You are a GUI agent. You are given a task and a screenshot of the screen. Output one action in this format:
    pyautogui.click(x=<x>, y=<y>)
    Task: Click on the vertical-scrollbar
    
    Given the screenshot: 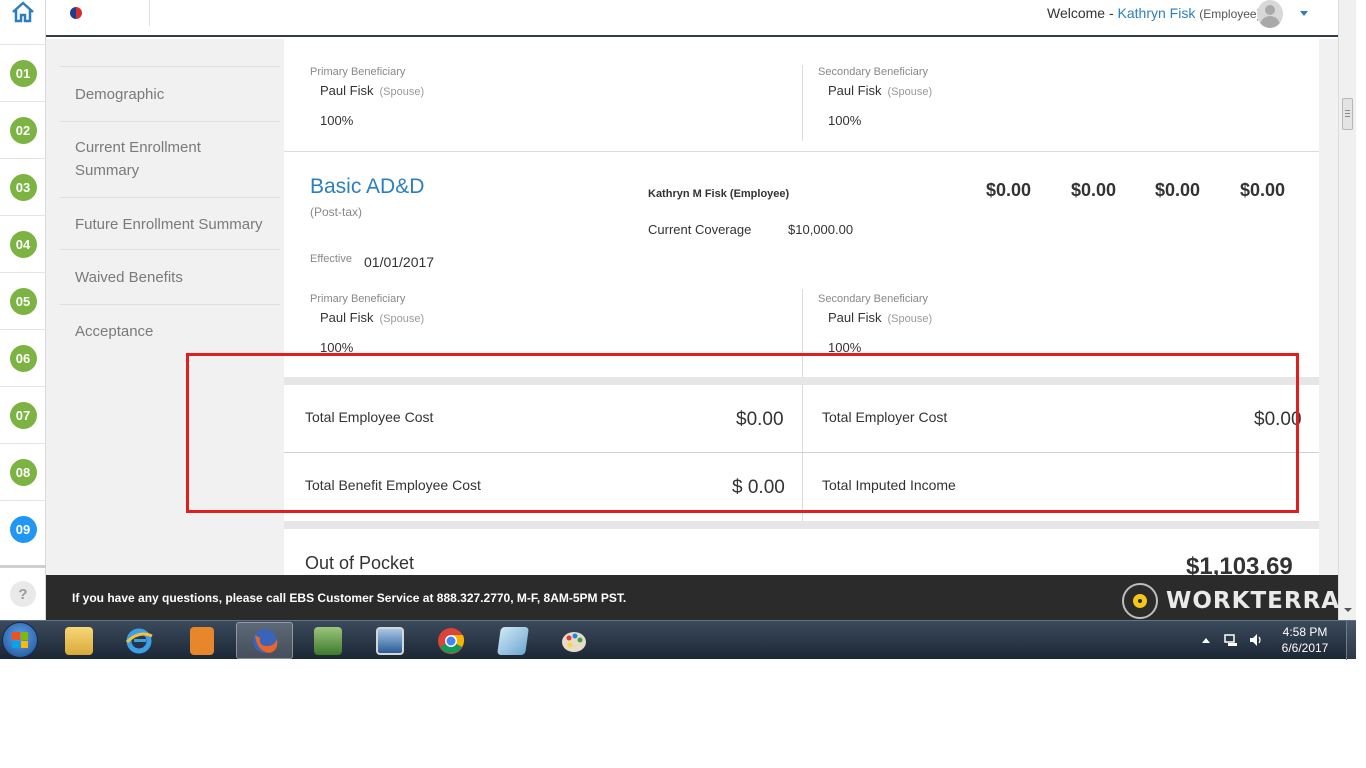 What is the action you would take?
    pyautogui.click(x=1347, y=310)
    